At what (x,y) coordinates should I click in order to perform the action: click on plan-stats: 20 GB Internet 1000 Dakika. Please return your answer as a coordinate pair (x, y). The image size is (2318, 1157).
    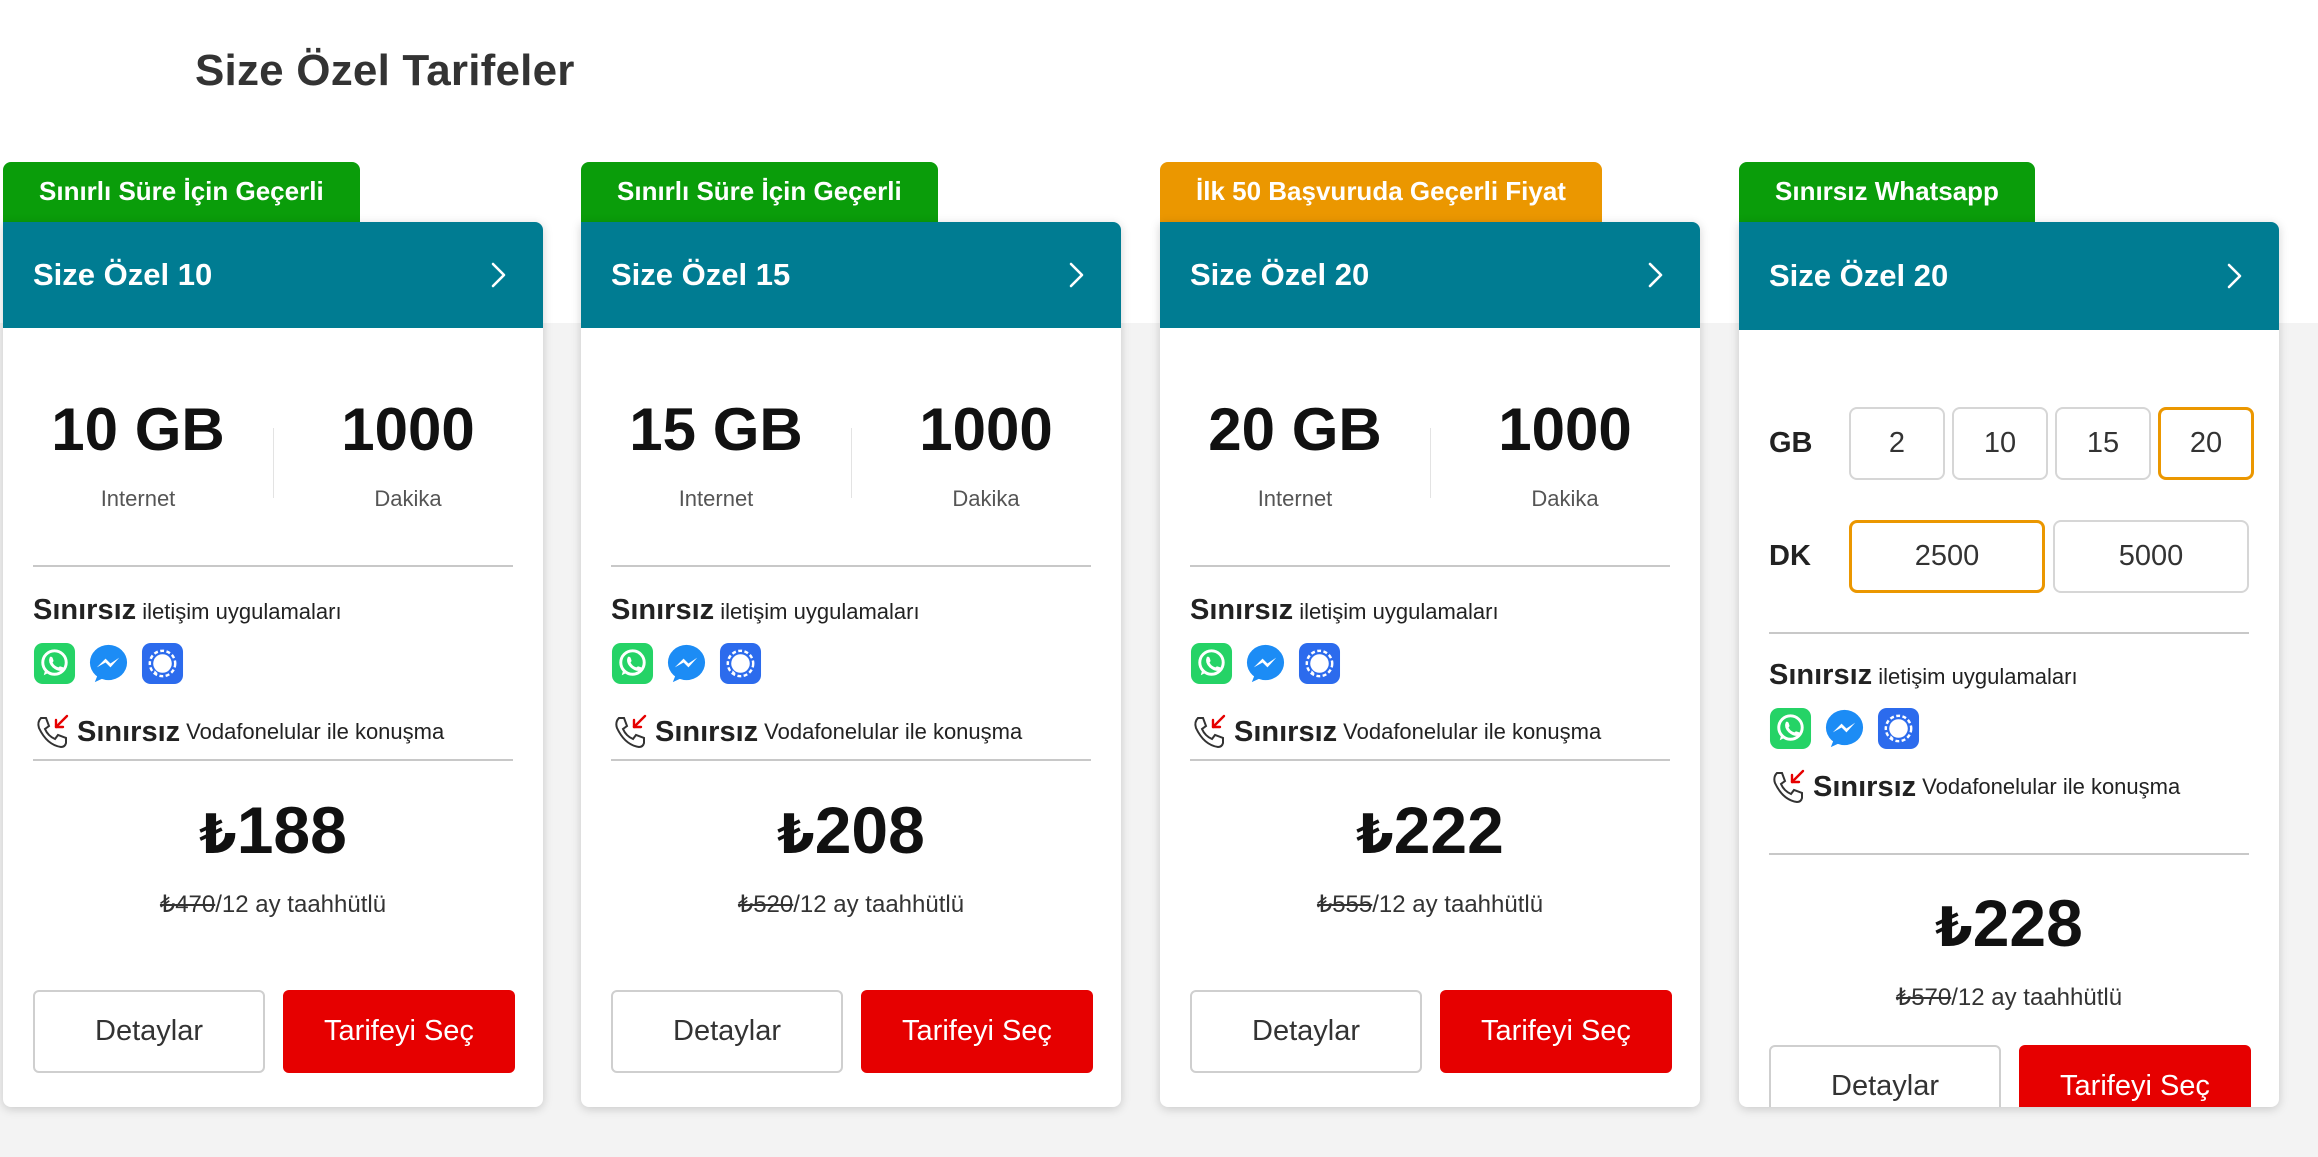
    Looking at the image, I should click on (1430, 446).